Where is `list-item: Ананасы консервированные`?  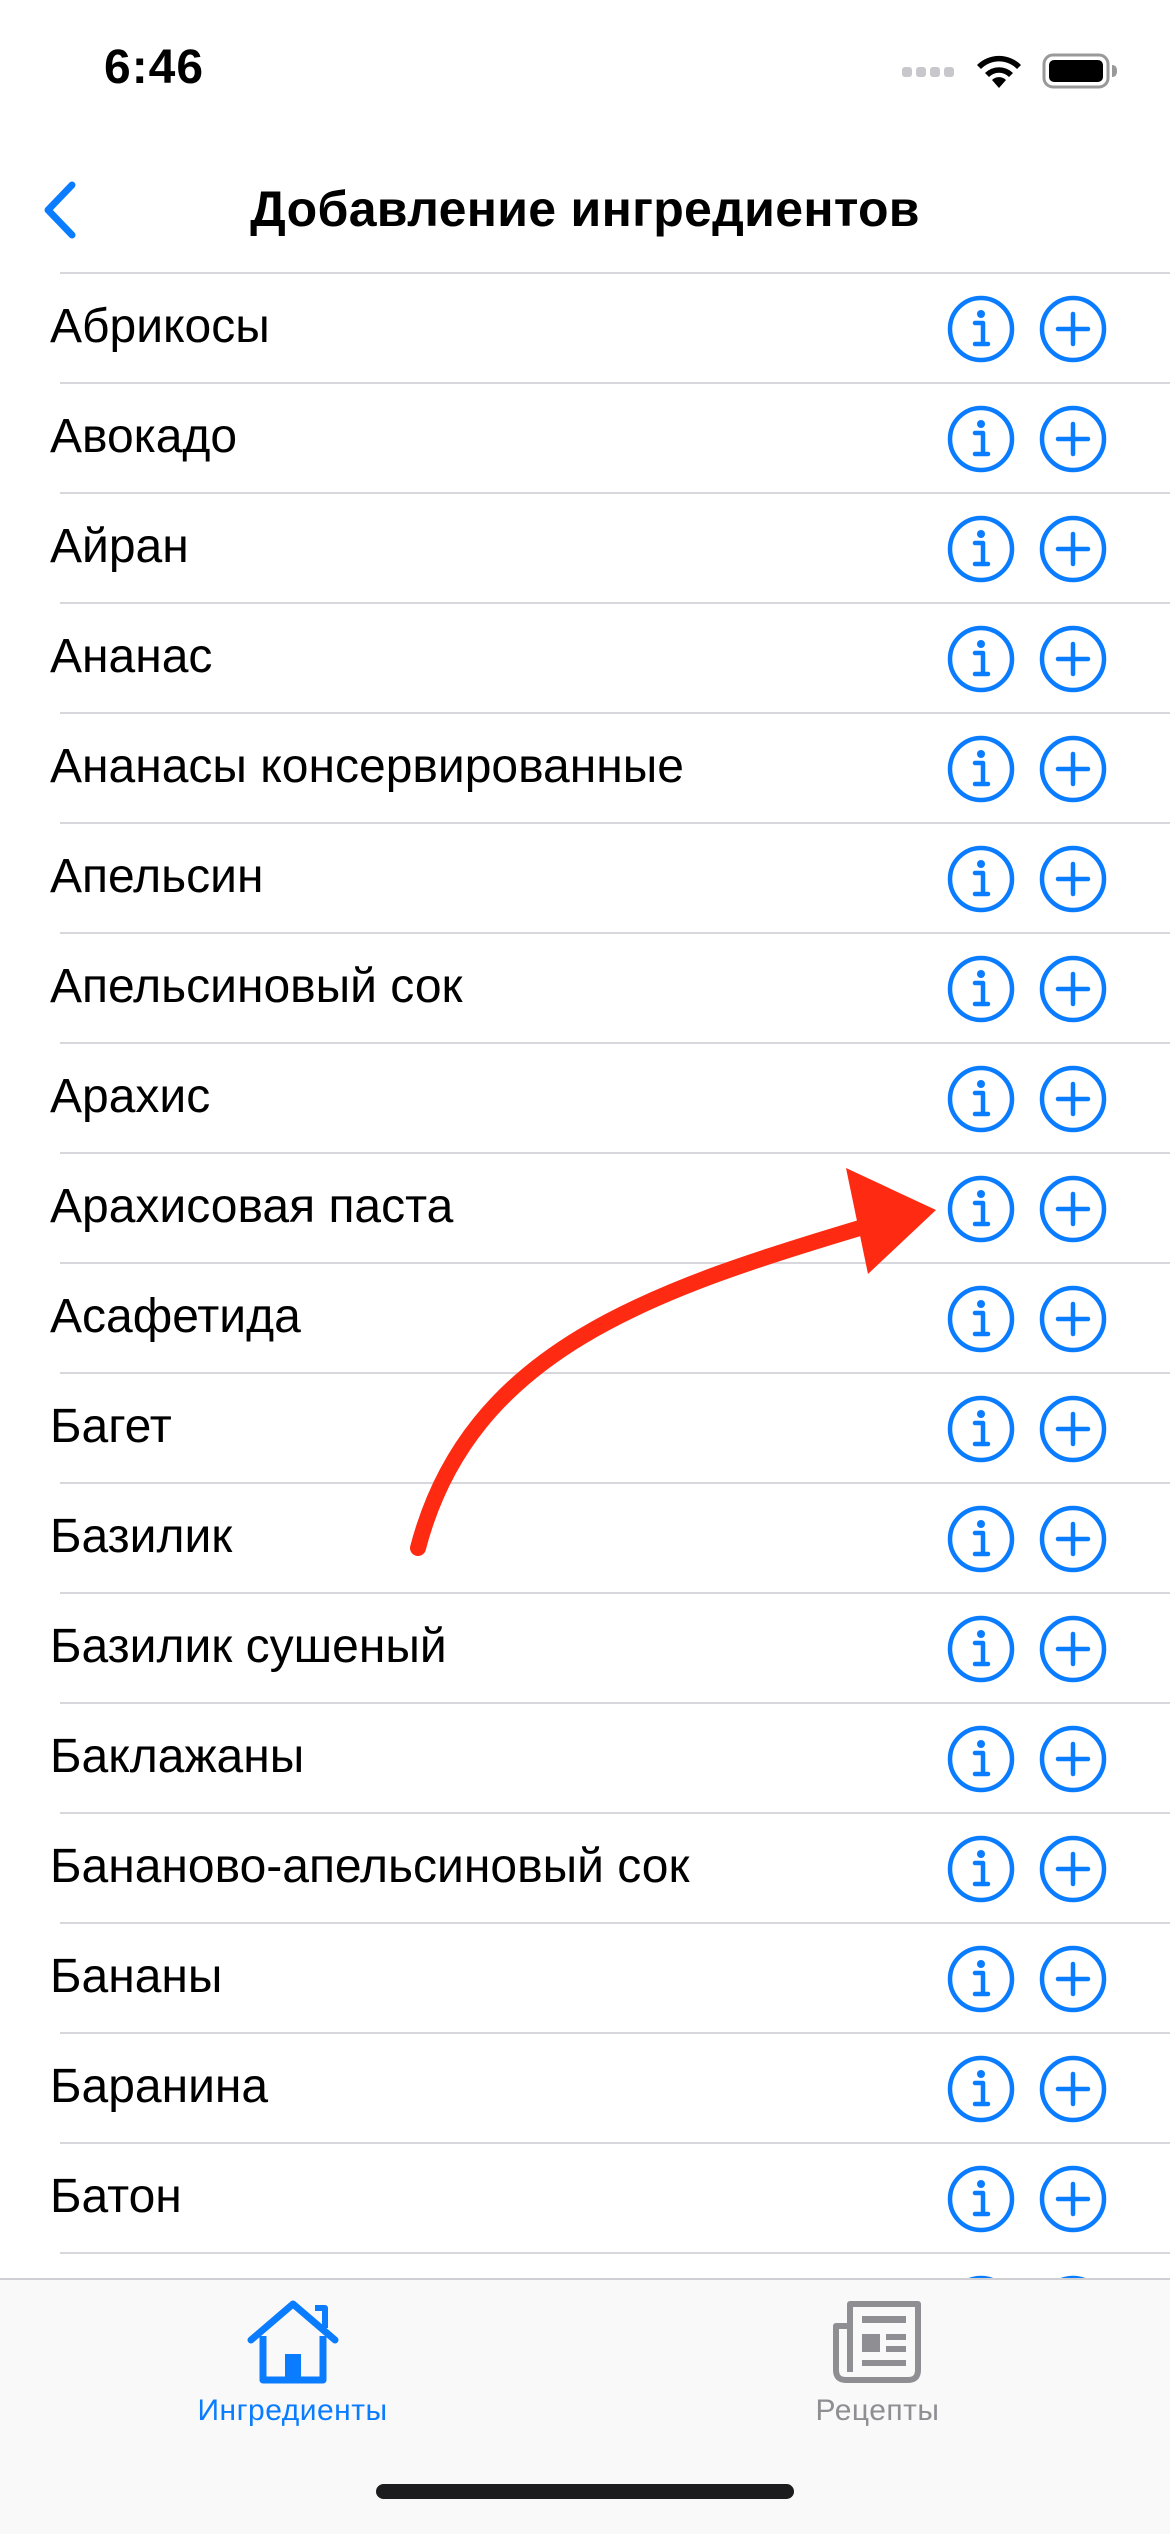
list-item: Ананасы консервированные is located at coordinates (585, 767).